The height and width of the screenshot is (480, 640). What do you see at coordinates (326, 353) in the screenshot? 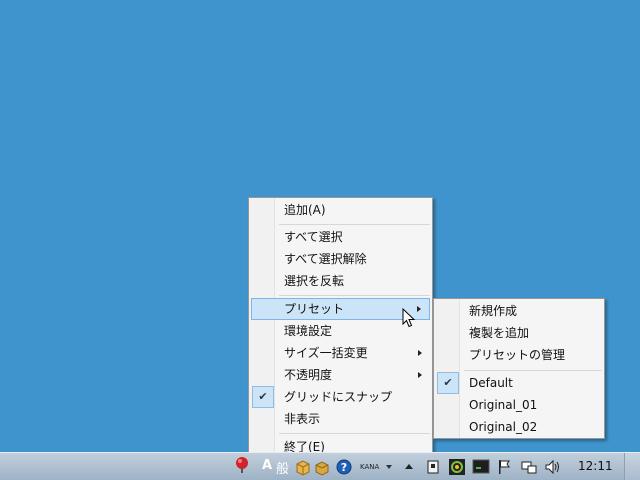
I see `menu-item-label: サイズ一括変更` at bounding box center [326, 353].